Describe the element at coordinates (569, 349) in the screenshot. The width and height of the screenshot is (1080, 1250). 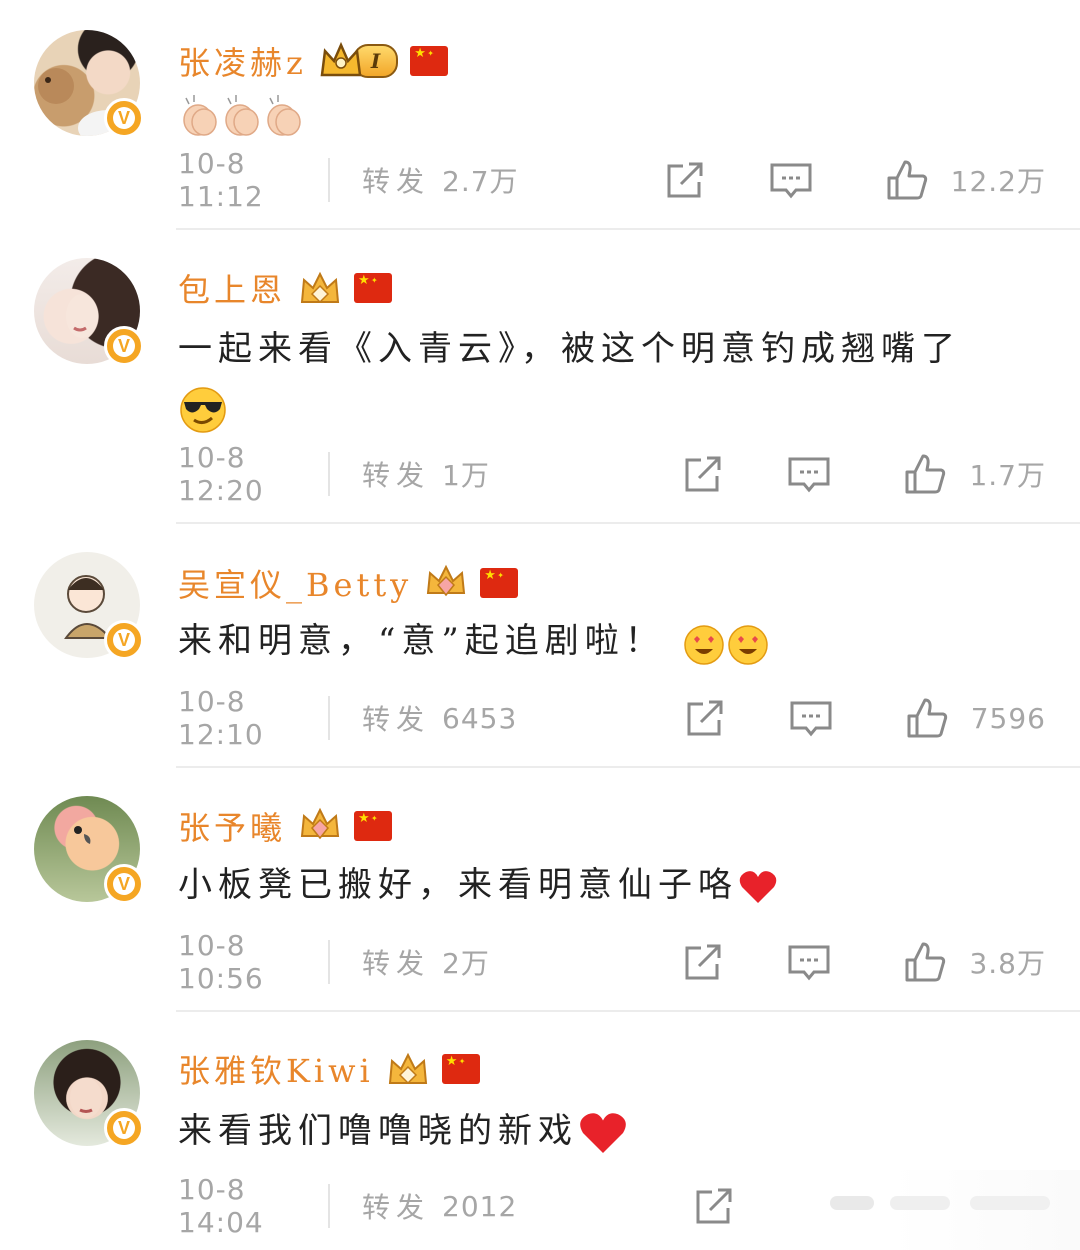
I see `post-text: 一起来看《入青云》，被这个明意钓成翘嘴了` at that location.